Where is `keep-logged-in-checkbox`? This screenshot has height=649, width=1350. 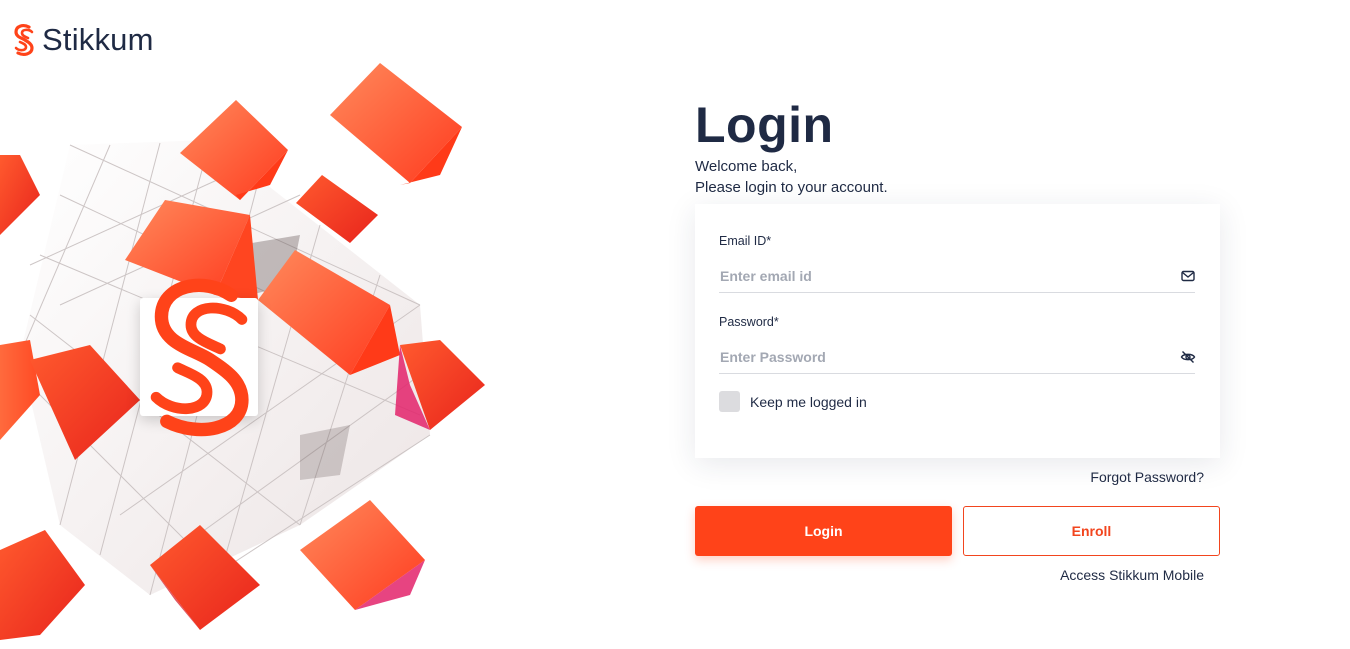
keep-logged-in-checkbox is located at coordinates (729, 401).